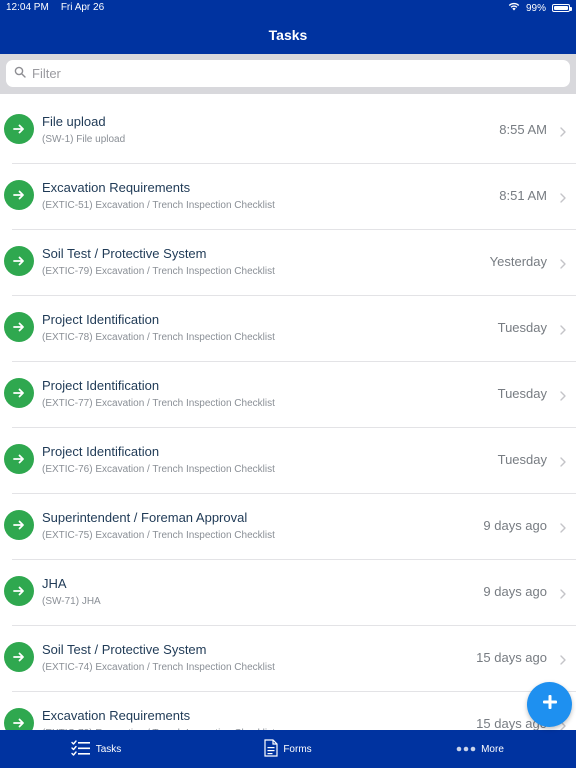  I want to click on filter-area, so click(288, 74).